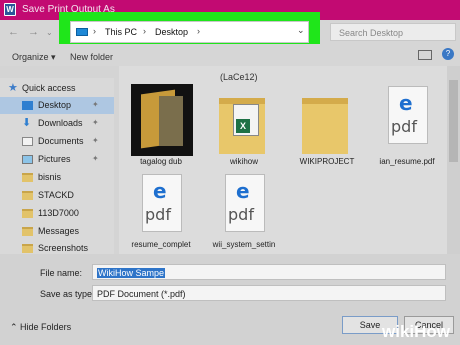 This screenshot has height=345, width=460. What do you see at coordinates (91, 57) in the screenshot?
I see `new-folder-button: New folder` at bounding box center [91, 57].